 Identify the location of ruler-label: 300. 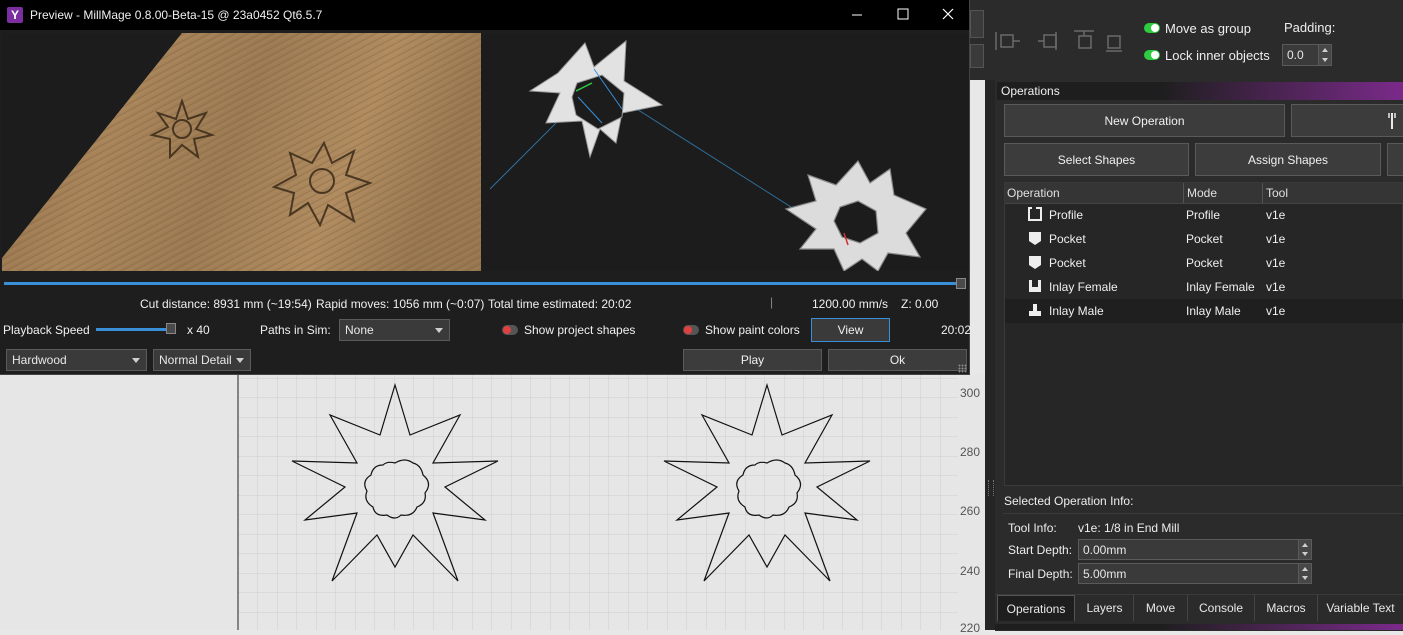
(970, 393).